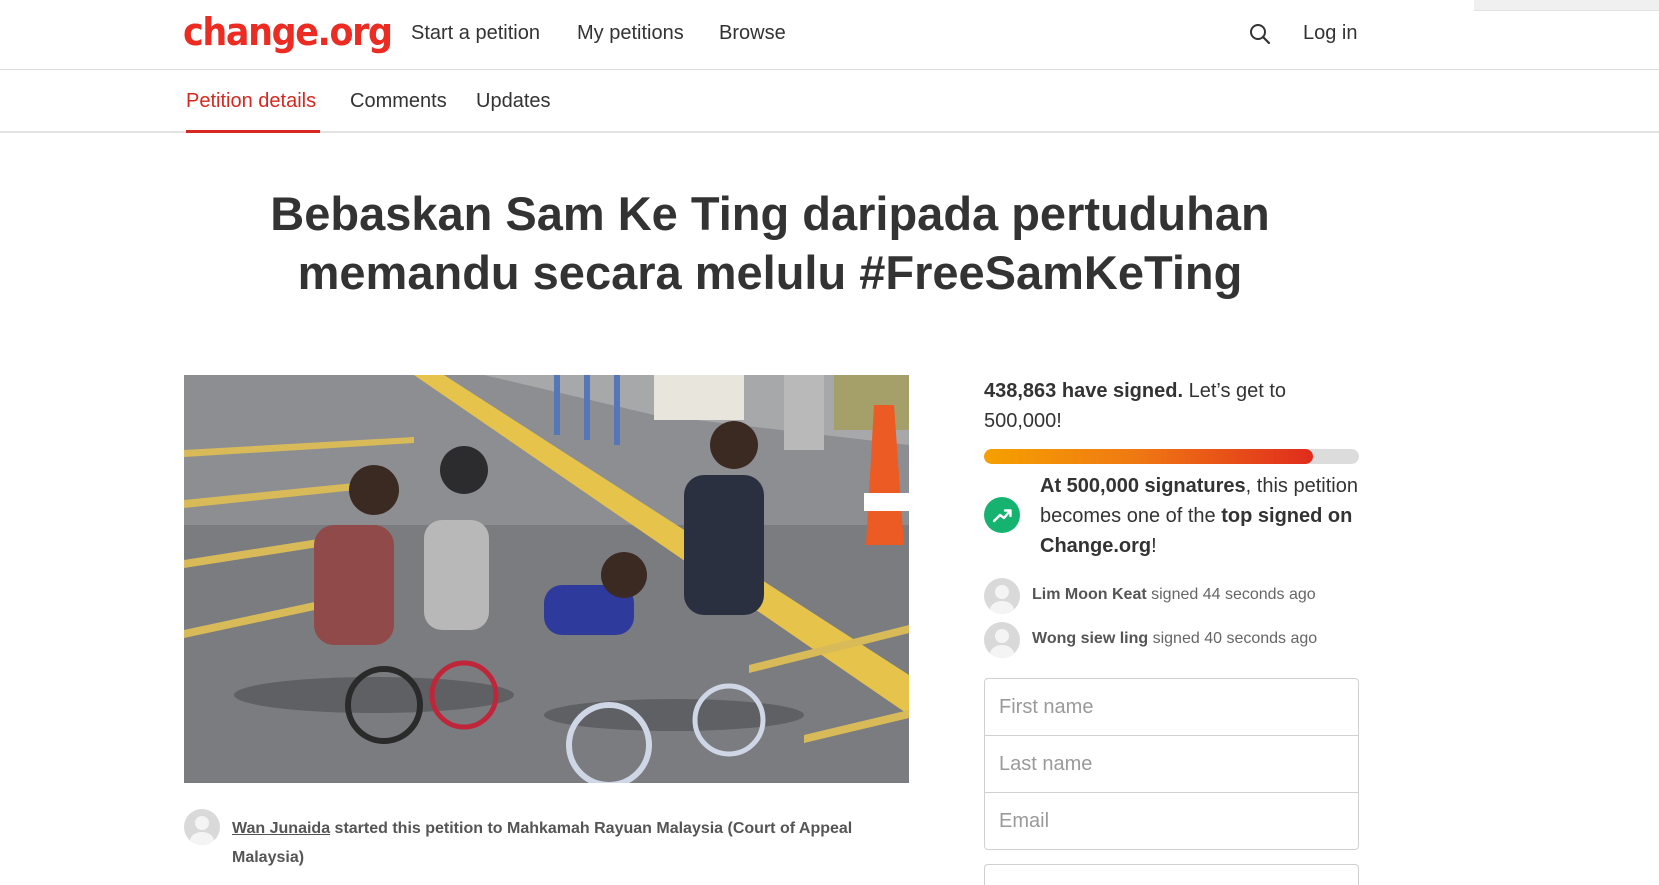 This screenshot has height=885, width=1659. What do you see at coordinates (288, 32) in the screenshot?
I see `change-org-logo: change.org` at bounding box center [288, 32].